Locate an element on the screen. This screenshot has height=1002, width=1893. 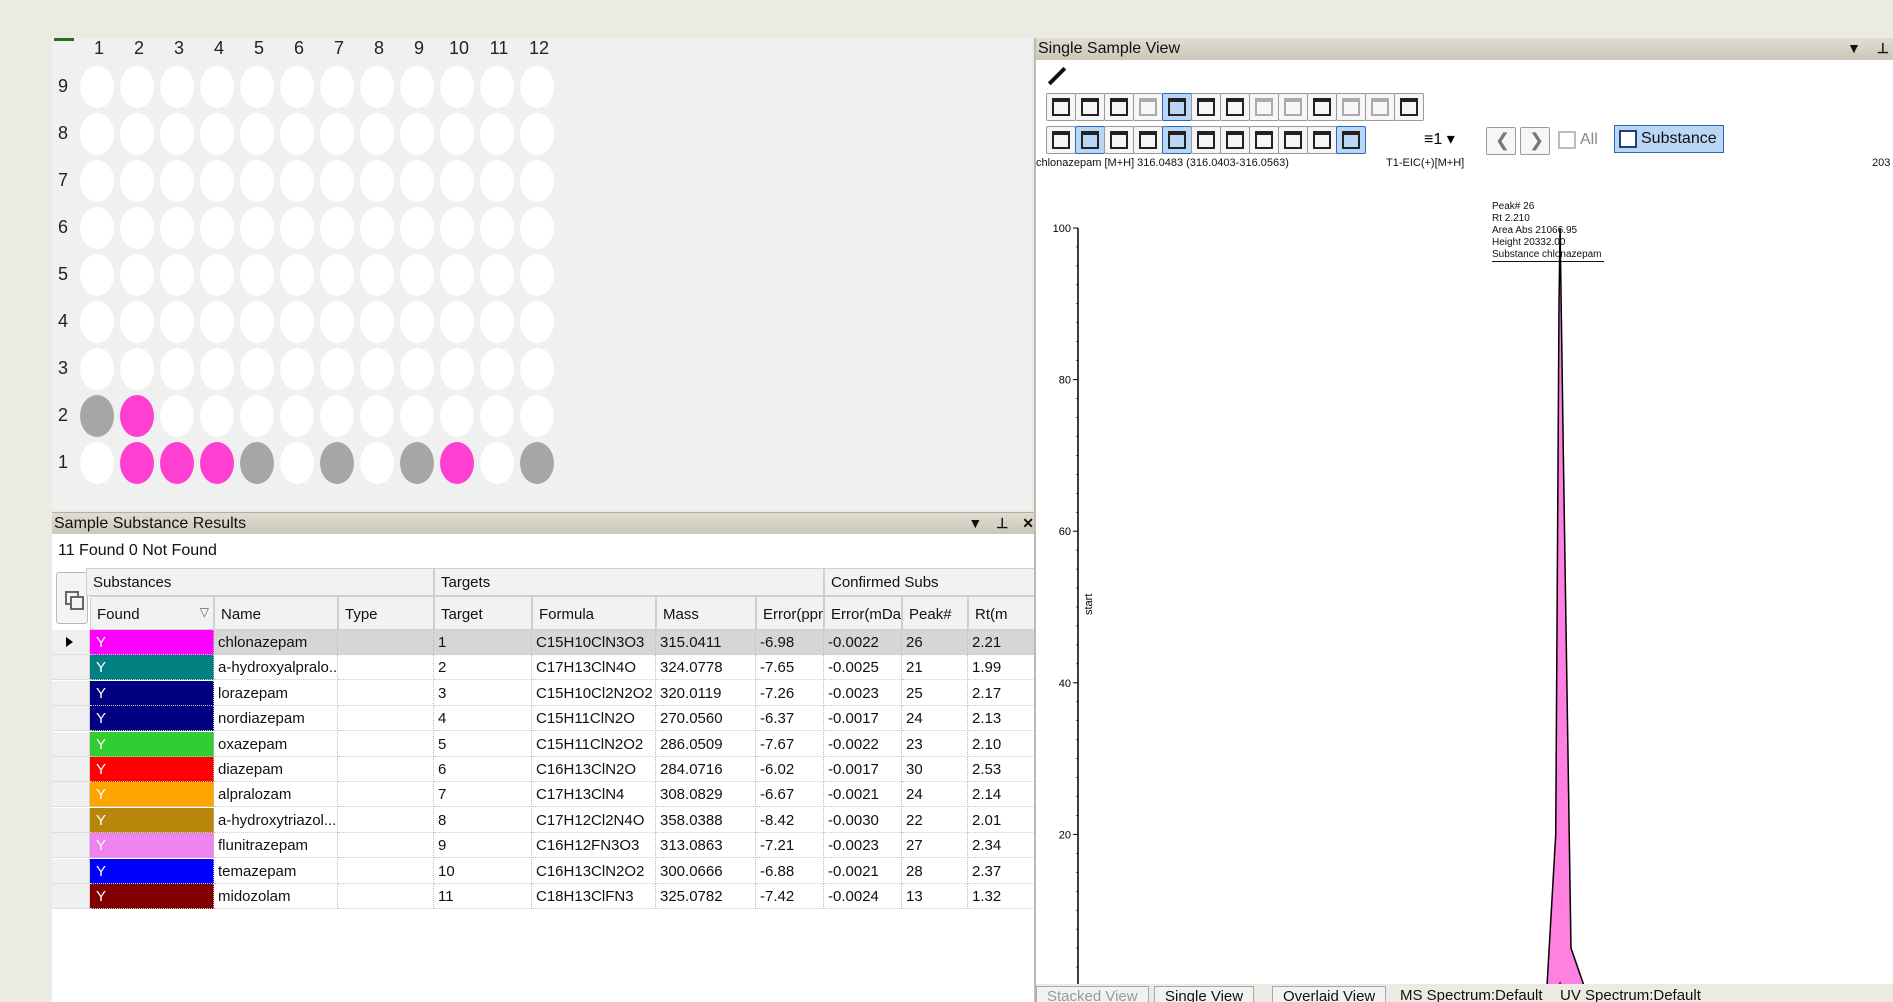
filter-icon: ▽ is located at coordinates (204, 612).